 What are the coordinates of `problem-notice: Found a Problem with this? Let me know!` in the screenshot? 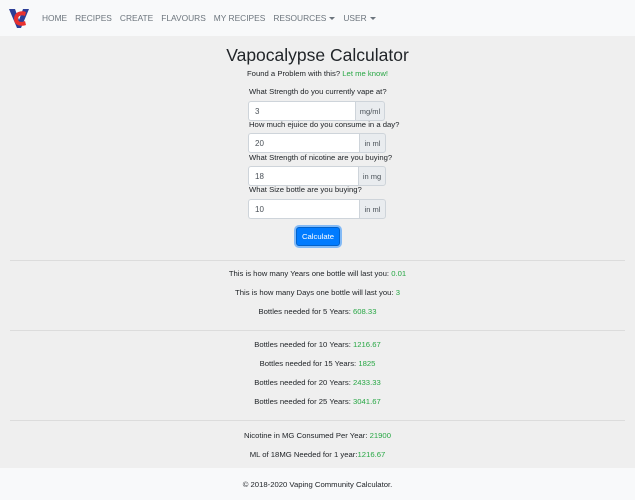 It's located at (317, 73).